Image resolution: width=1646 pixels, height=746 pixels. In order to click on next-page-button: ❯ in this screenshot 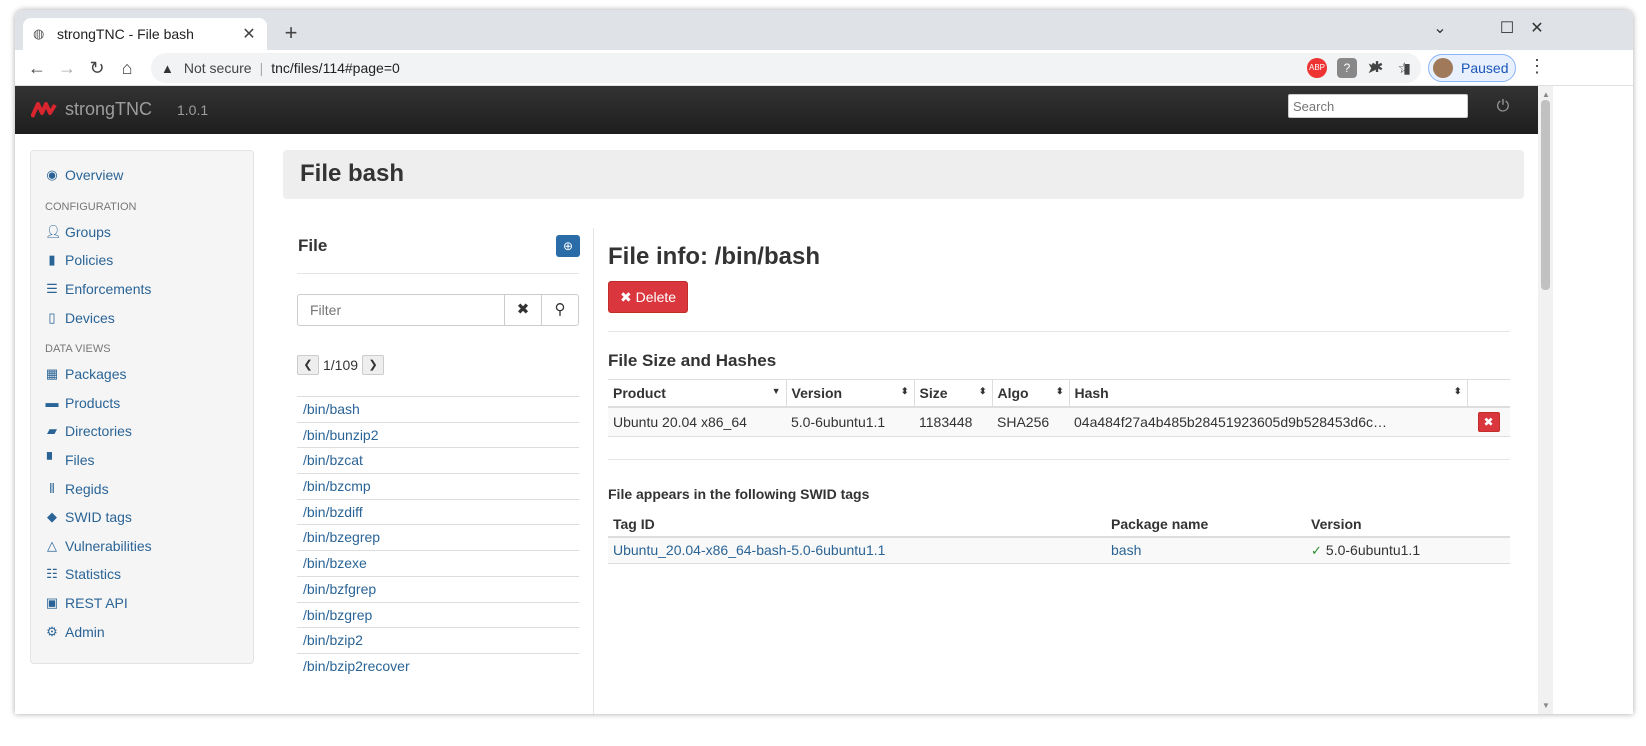, I will do `click(373, 365)`.